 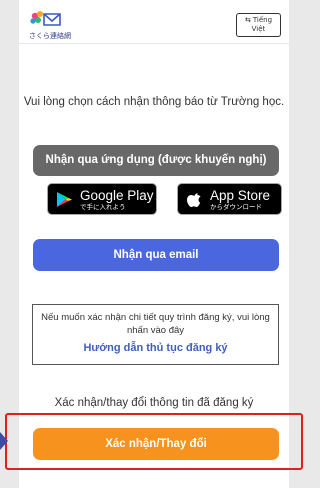 I want to click on apple-icon, so click(x=194, y=200).